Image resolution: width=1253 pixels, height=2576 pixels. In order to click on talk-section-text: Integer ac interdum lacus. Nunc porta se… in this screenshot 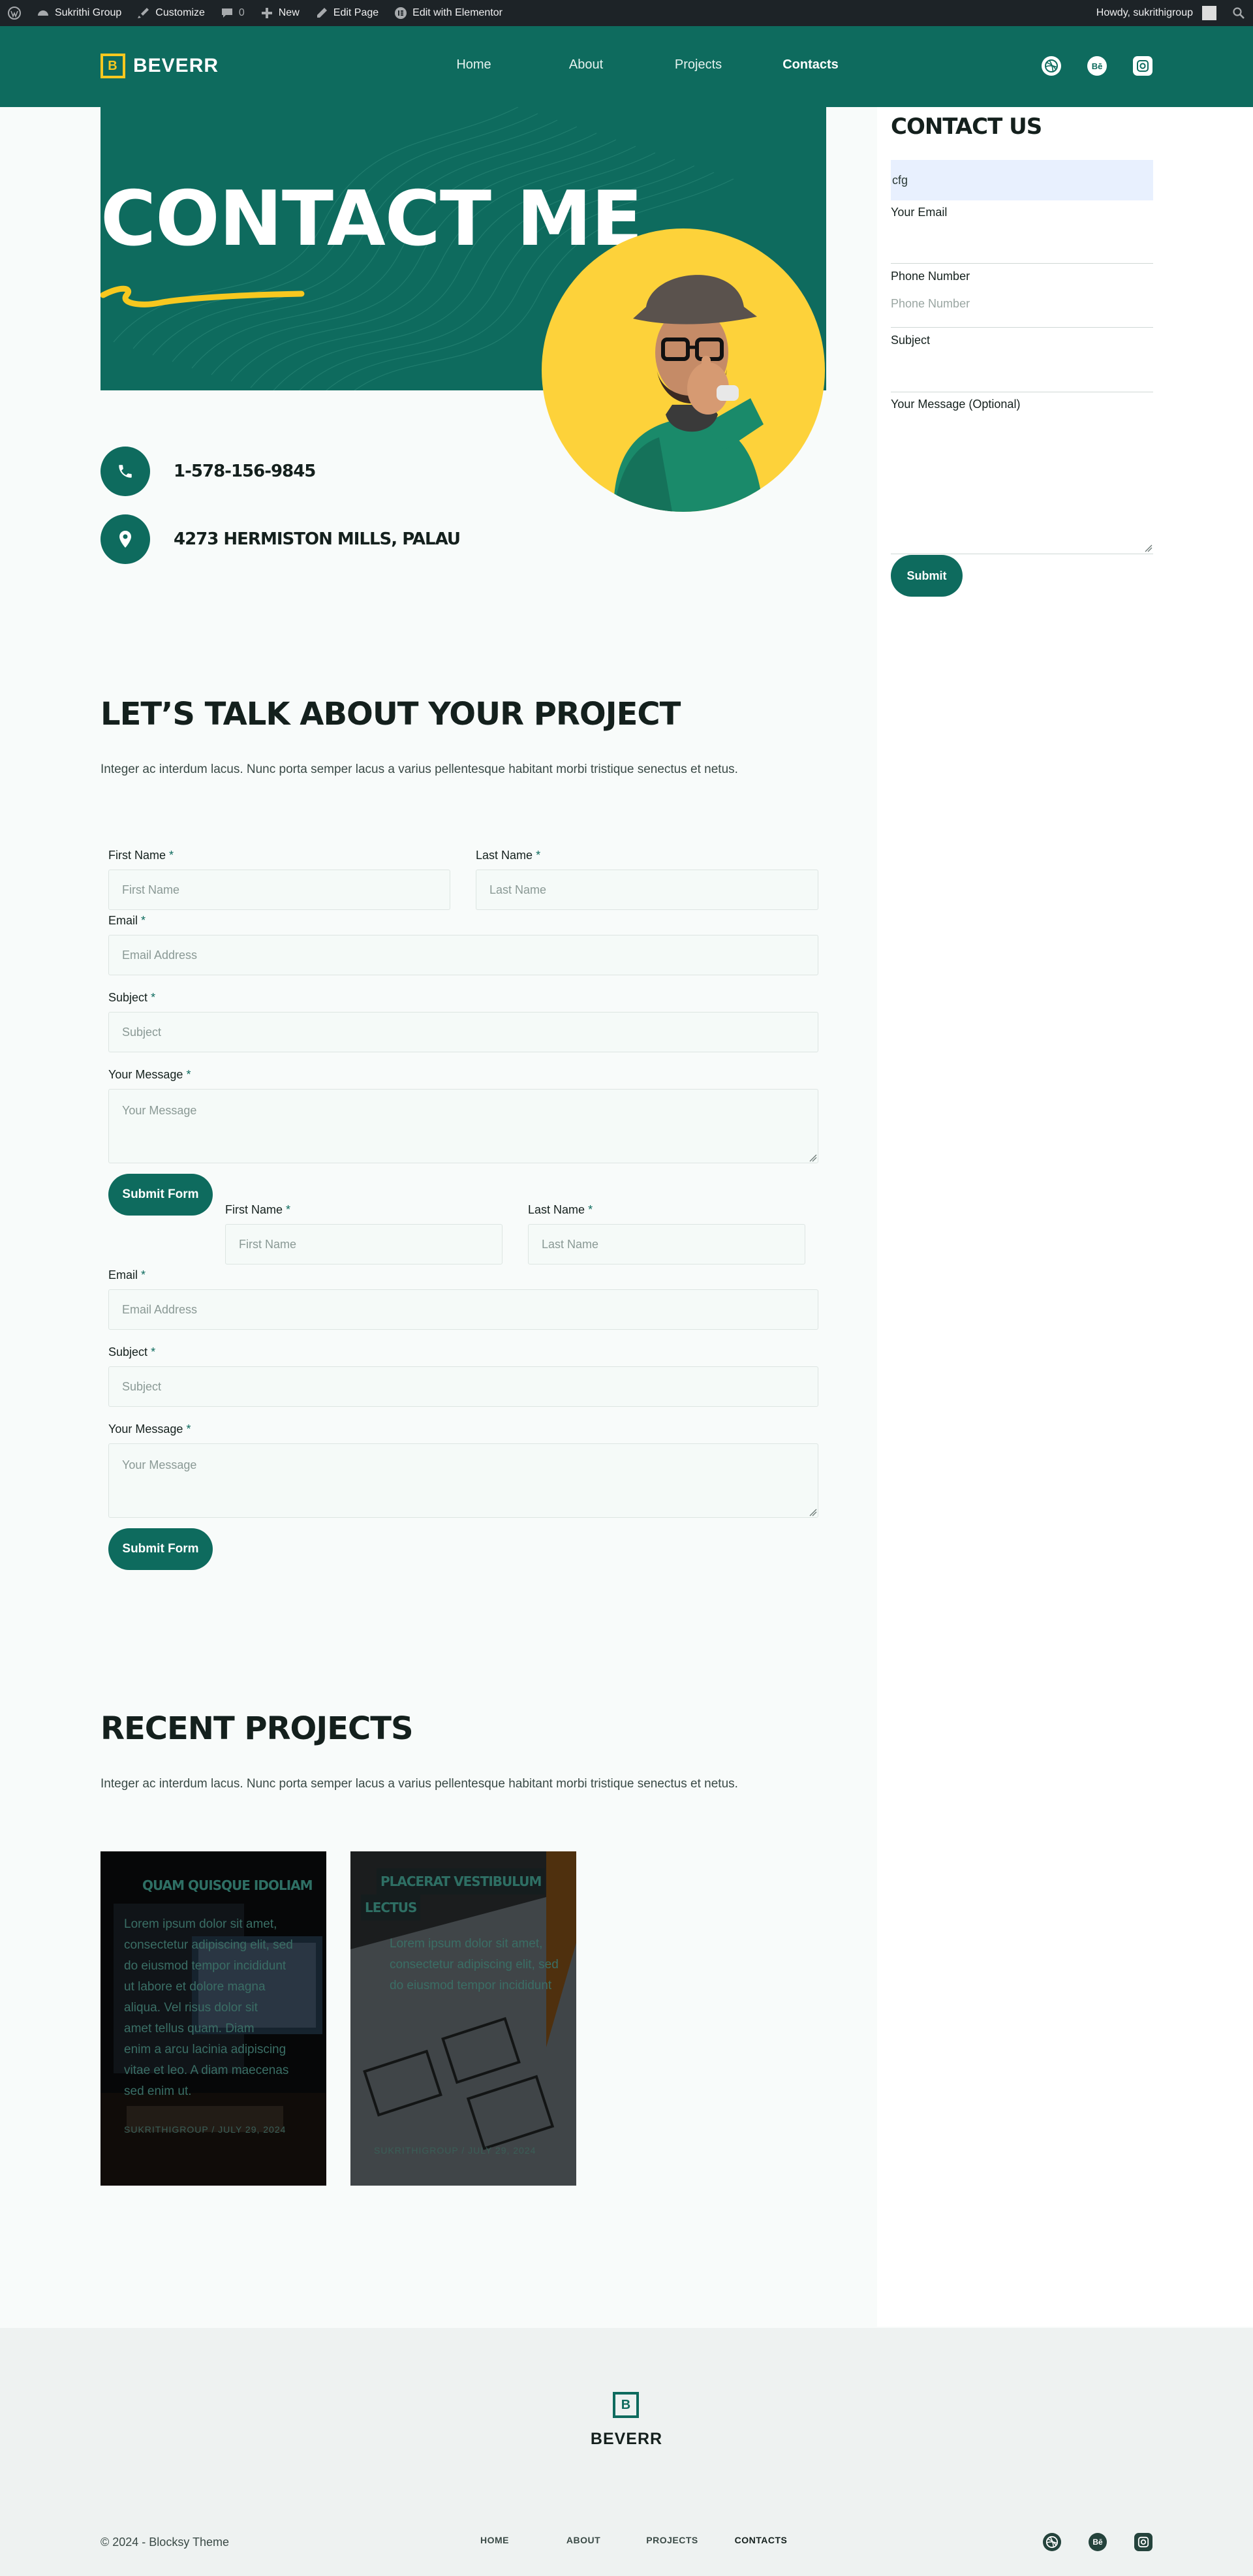, I will do `click(419, 769)`.